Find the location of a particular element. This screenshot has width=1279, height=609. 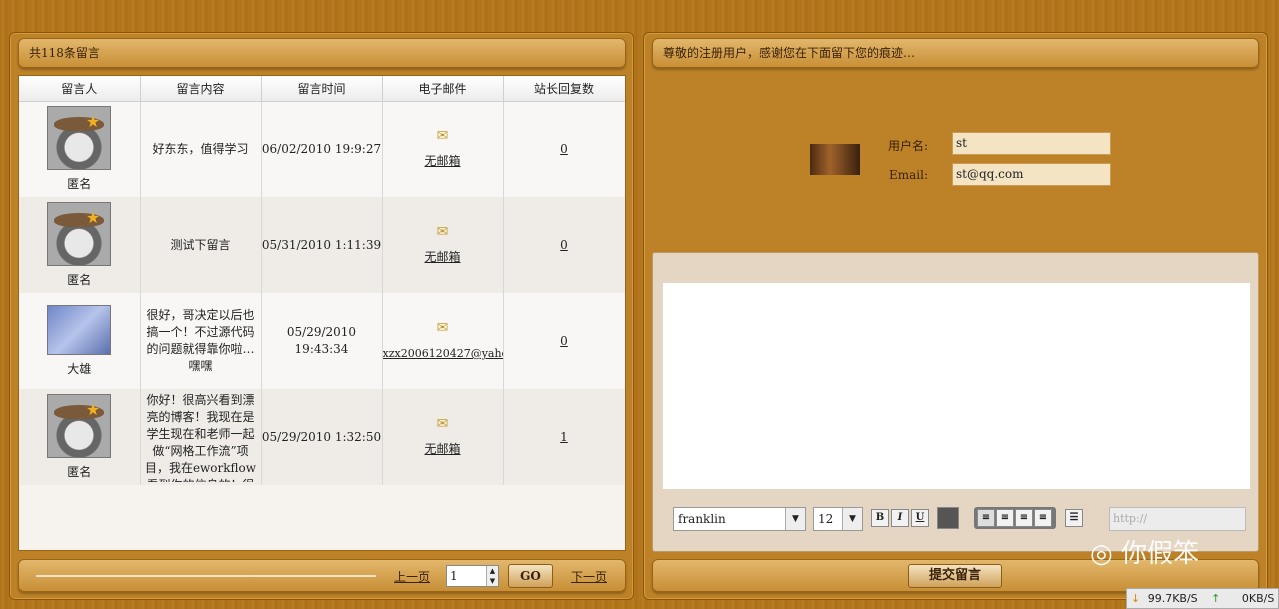

message-content: 测试下留言 is located at coordinates (200, 244).